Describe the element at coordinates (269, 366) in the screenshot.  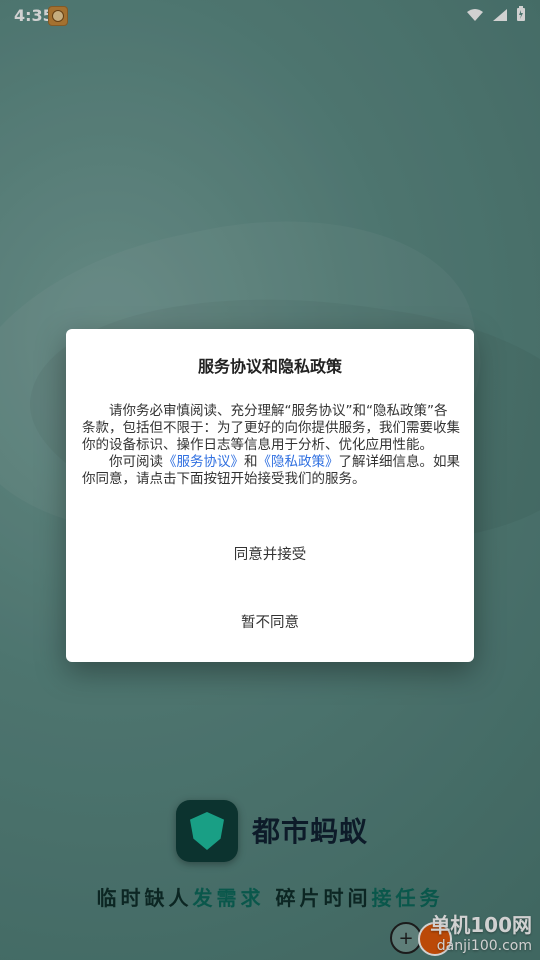
I see `dialog-title: 服务协议和隐私政策` at that location.